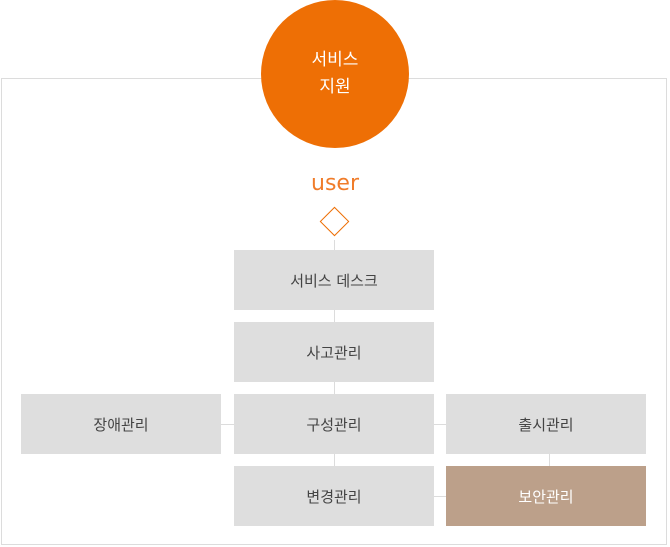 The height and width of the screenshot is (547, 670). I want to click on node-label: 사고관리, so click(334, 352).